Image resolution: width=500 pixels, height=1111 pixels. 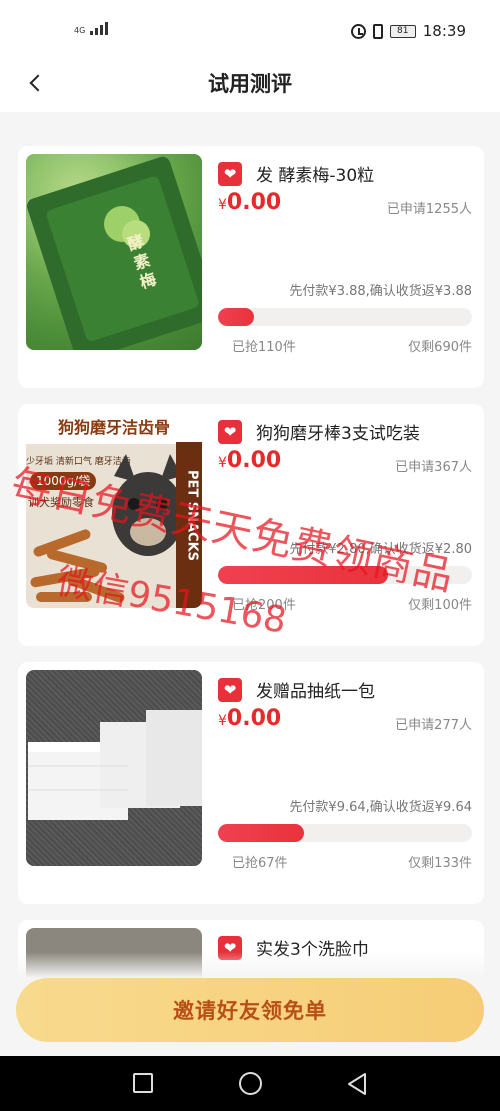 What do you see at coordinates (114, 252) in the screenshot?
I see `product-image: 酵素梅` at bounding box center [114, 252].